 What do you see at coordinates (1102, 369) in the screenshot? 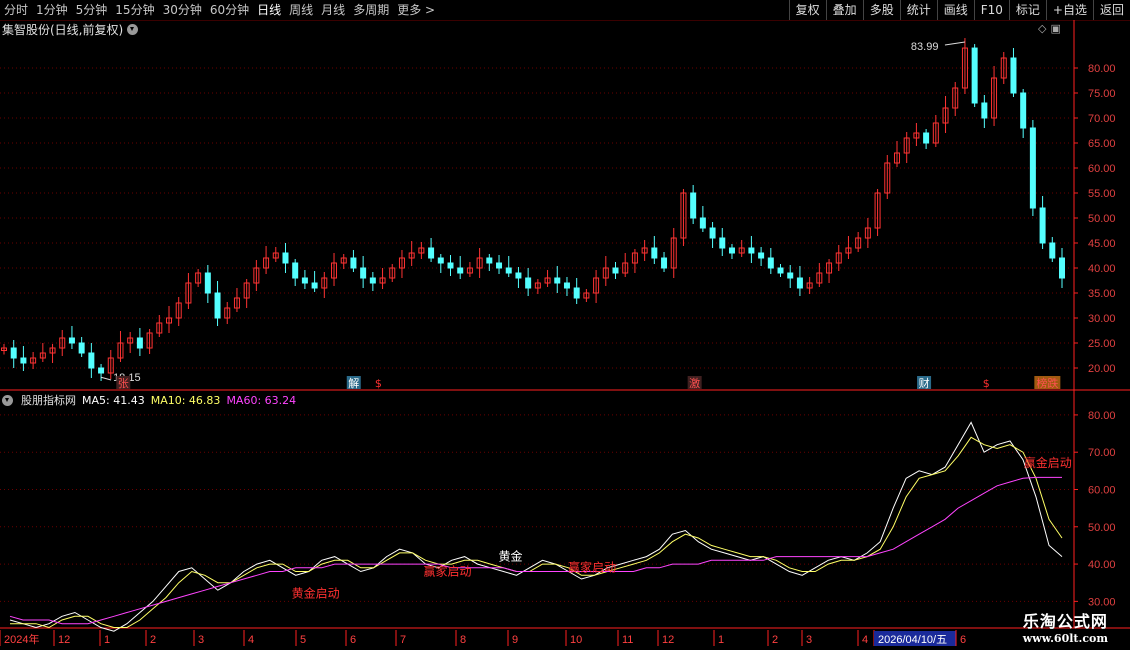
I see `y-tick-label: 20.00` at bounding box center [1102, 369].